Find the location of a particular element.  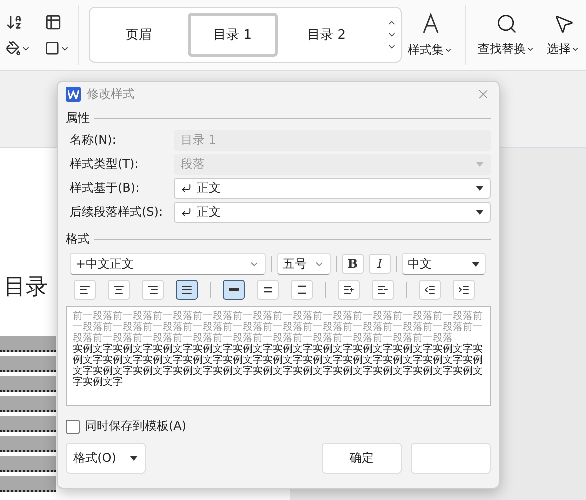

search-icon is located at coordinates (507, 23).